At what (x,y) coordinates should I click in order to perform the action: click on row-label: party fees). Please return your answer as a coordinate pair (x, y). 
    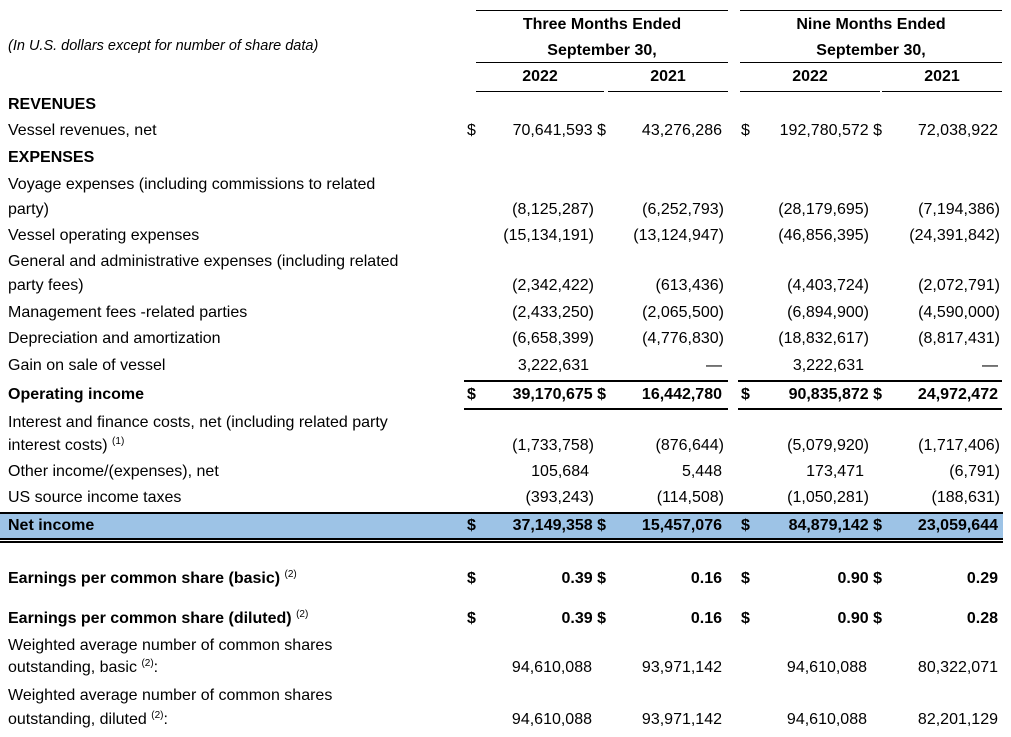
    Looking at the image, I should click on (46, 285).